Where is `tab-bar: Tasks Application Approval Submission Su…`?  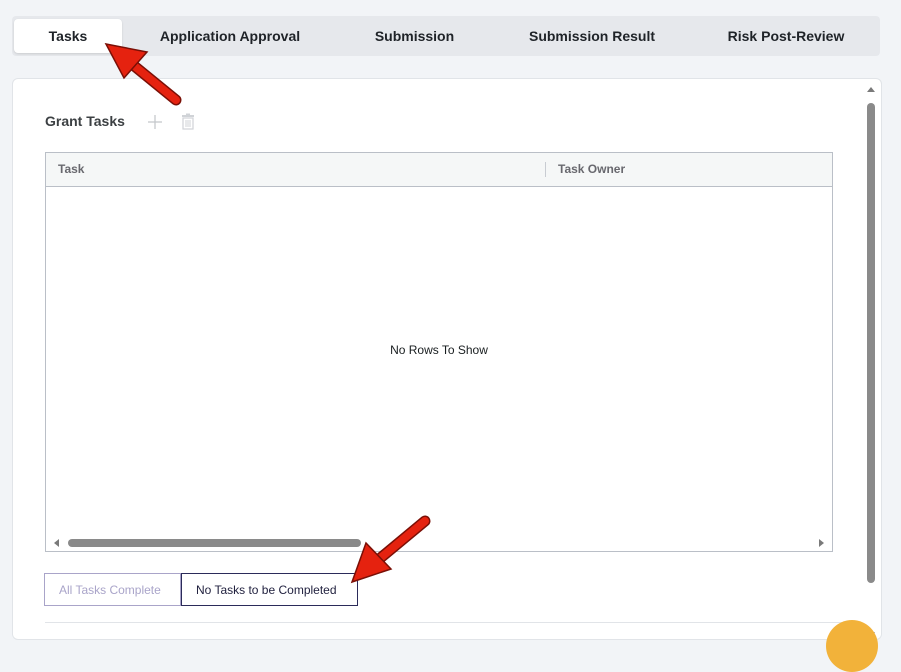 tab-bar: Tasks Application Approval Submission Su… is located at coordinates (446, 36).